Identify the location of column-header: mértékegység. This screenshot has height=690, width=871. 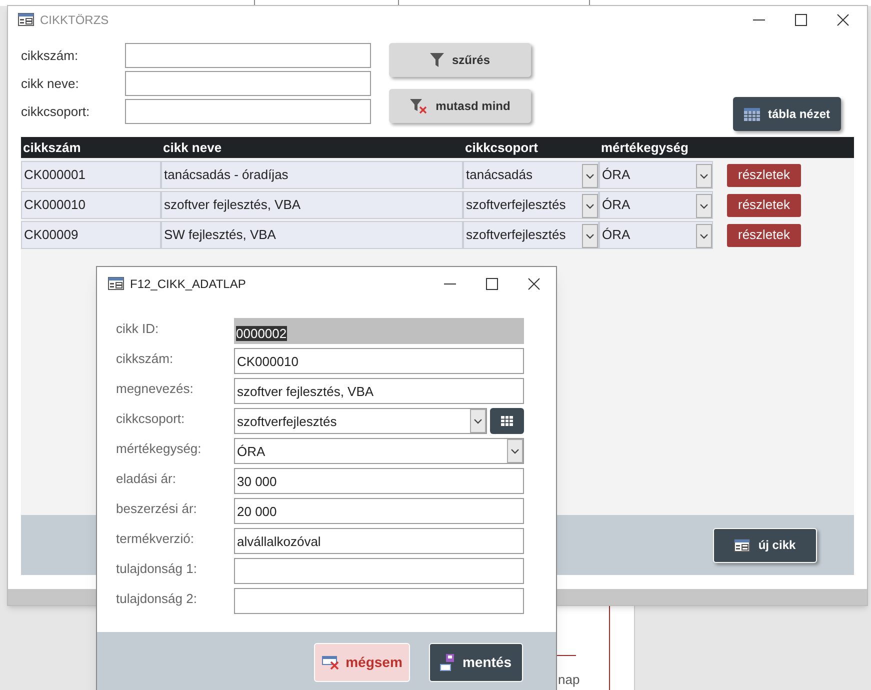
(645, 147).